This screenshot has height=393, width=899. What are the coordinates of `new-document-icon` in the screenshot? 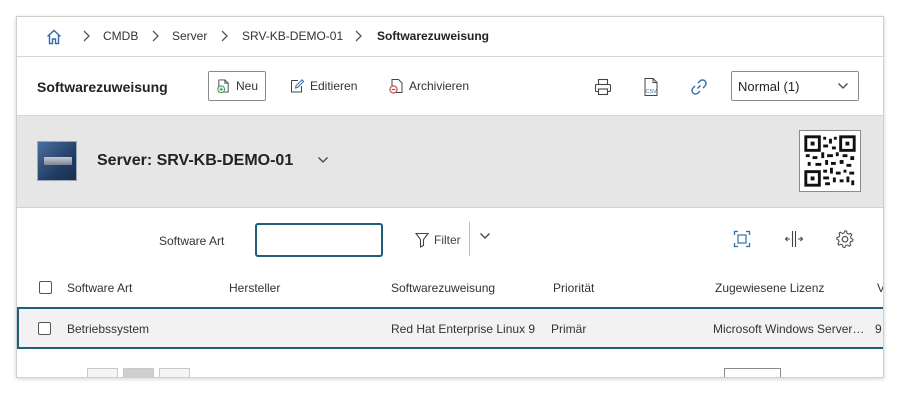 It's located at (223, 86).